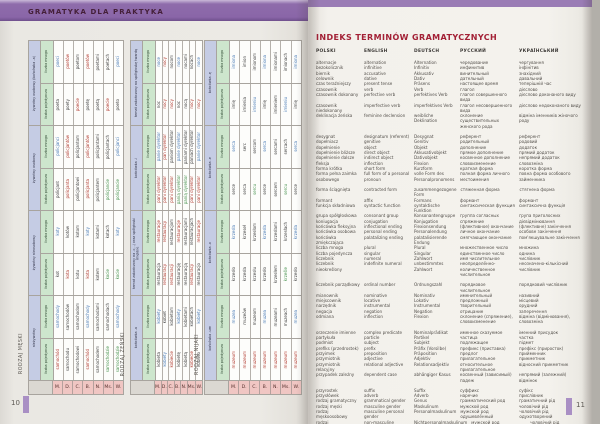  I want to click on declension-form: noce, so click(158, 61).